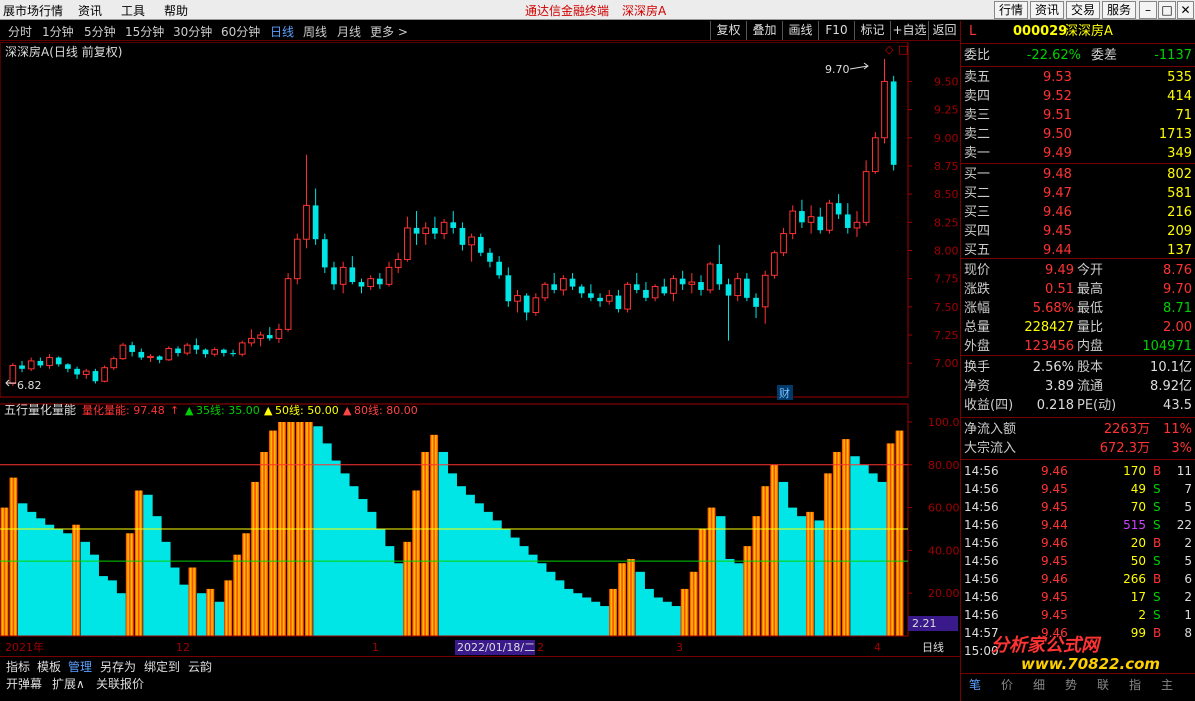 The height and width of the screenshot is (701, 1195). Describe the element at coordinates (946, 222) in the screenshot. I see `price-tick-label: 8.25` at that location.